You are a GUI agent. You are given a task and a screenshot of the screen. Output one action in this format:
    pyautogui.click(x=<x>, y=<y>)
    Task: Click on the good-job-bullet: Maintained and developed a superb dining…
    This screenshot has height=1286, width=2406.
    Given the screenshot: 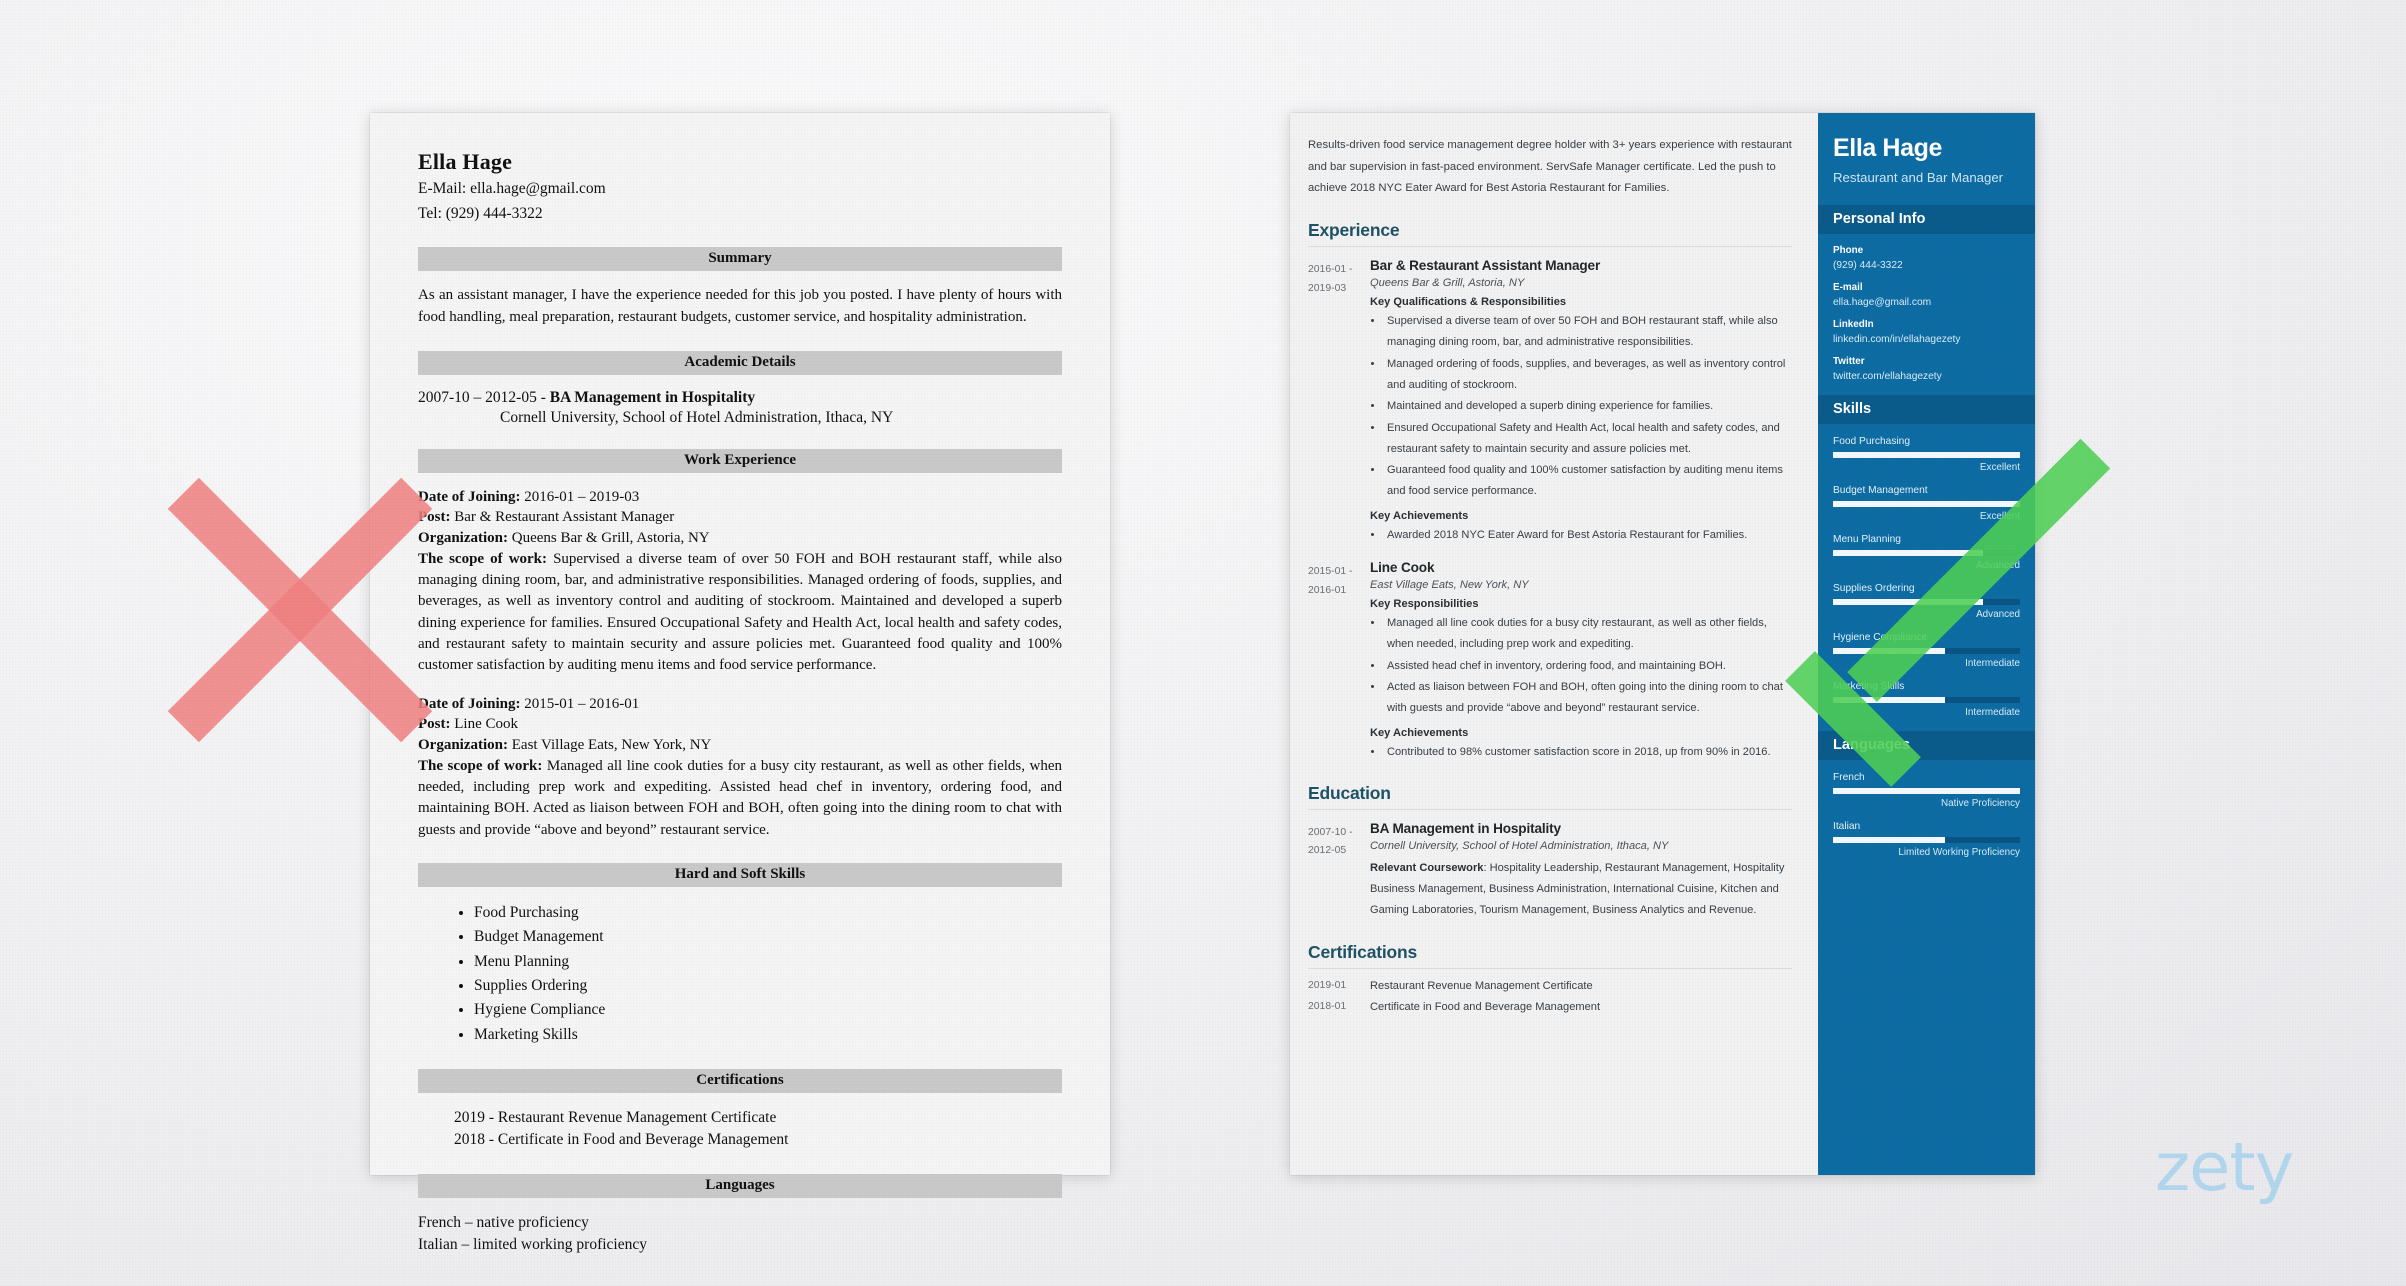 What is the action you would take?
    pyautogui.click(x=1588, y=406)
    